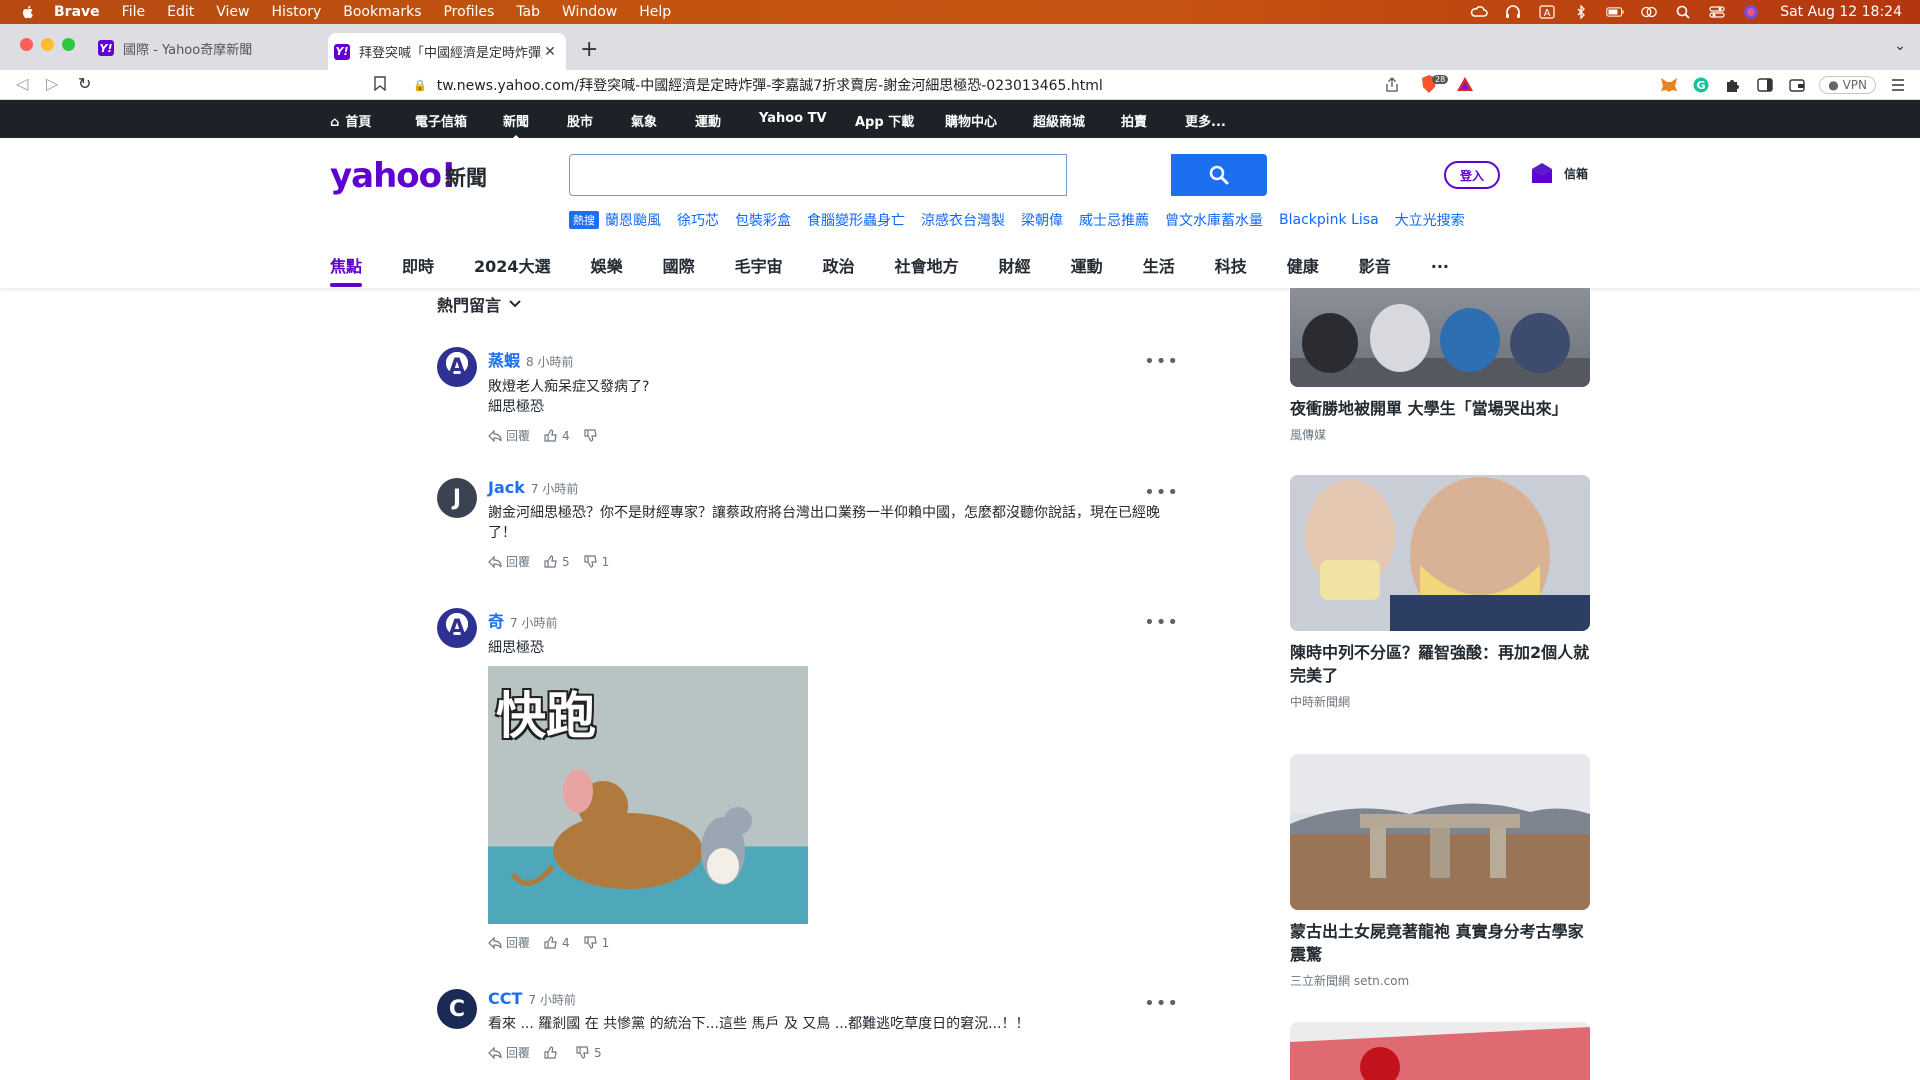 The image size is (1920, 1080). What do you see at coordinates (1114, 220) in the screenshot?
I see `trending-item: 威士忌推薦` at bounding box center [1114, 220].